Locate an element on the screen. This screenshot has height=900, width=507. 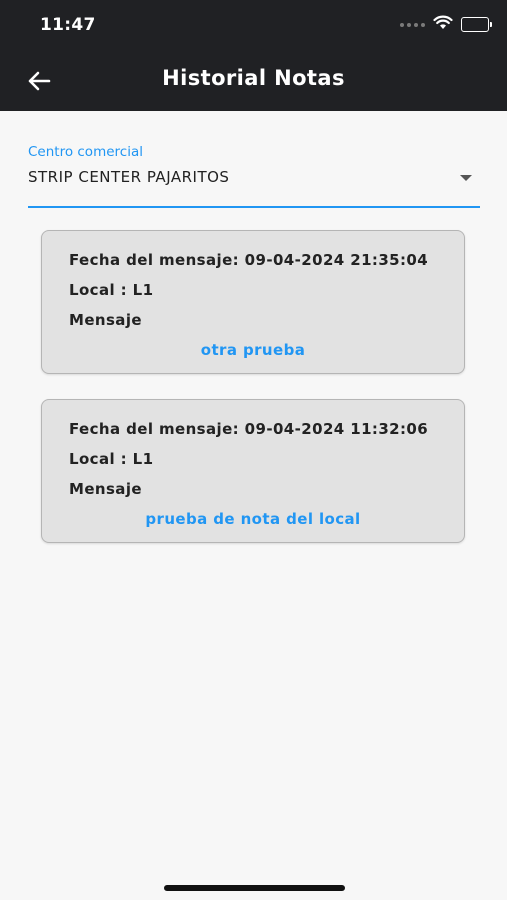
note-message: otra prueba is located at coordinates (253, 350).